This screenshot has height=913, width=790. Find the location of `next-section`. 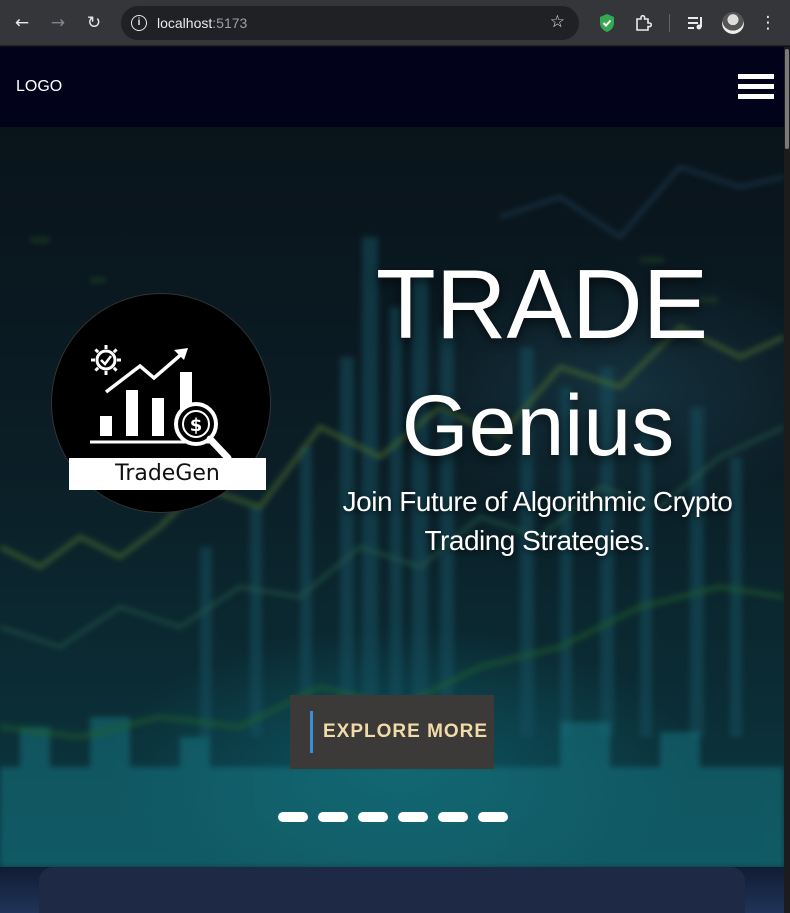

next-section is located at coordinates (392, 890).